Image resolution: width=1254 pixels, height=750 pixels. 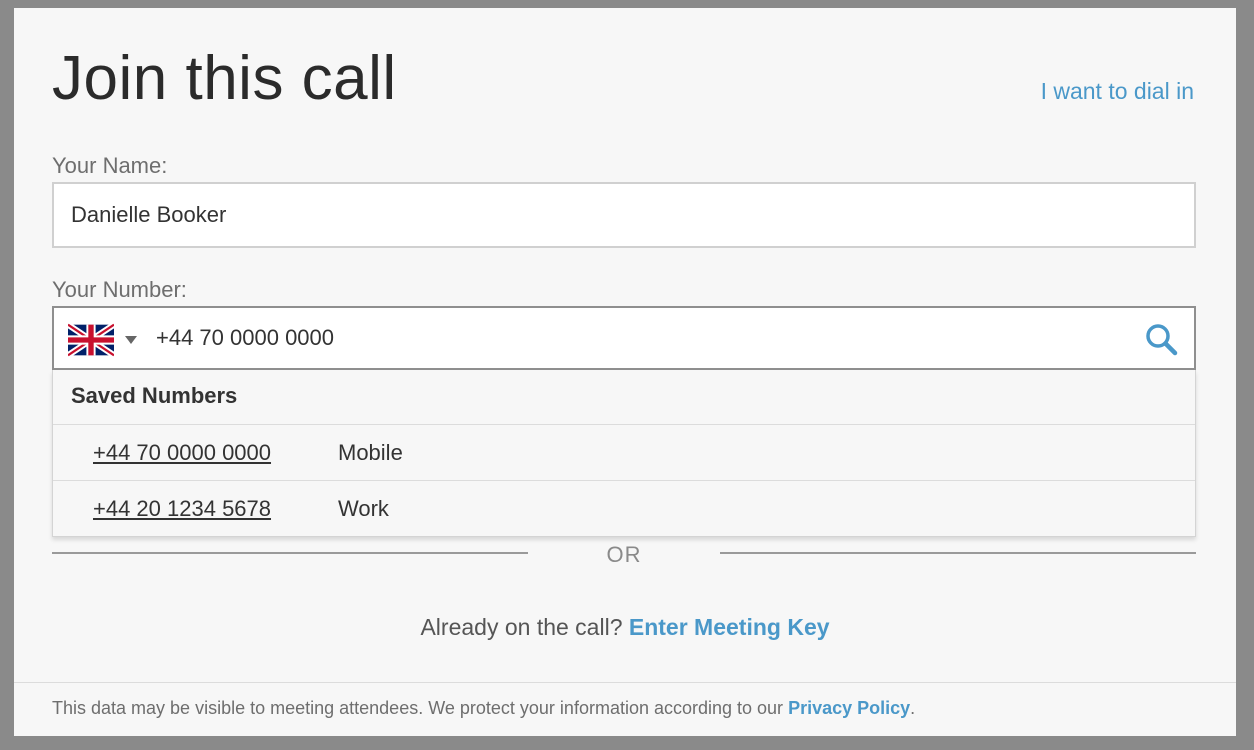 I want to click on saved-number-type: Mobile, so click(x=370, y=452).